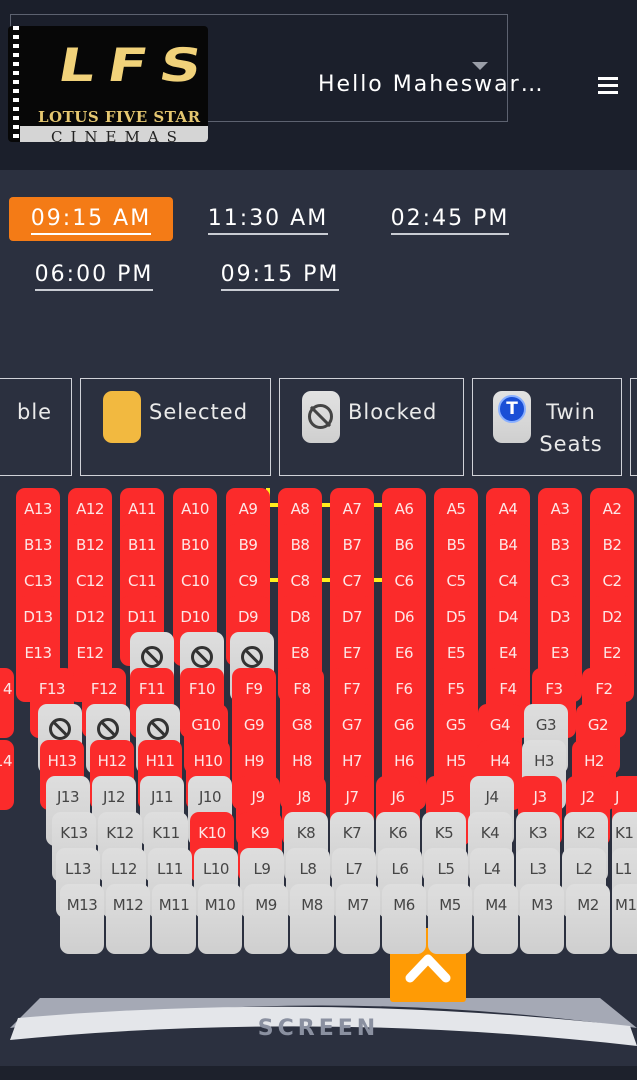 This screenshot has height=1080, width=637. I want to click on seat-label: L6, so click(400, 869).